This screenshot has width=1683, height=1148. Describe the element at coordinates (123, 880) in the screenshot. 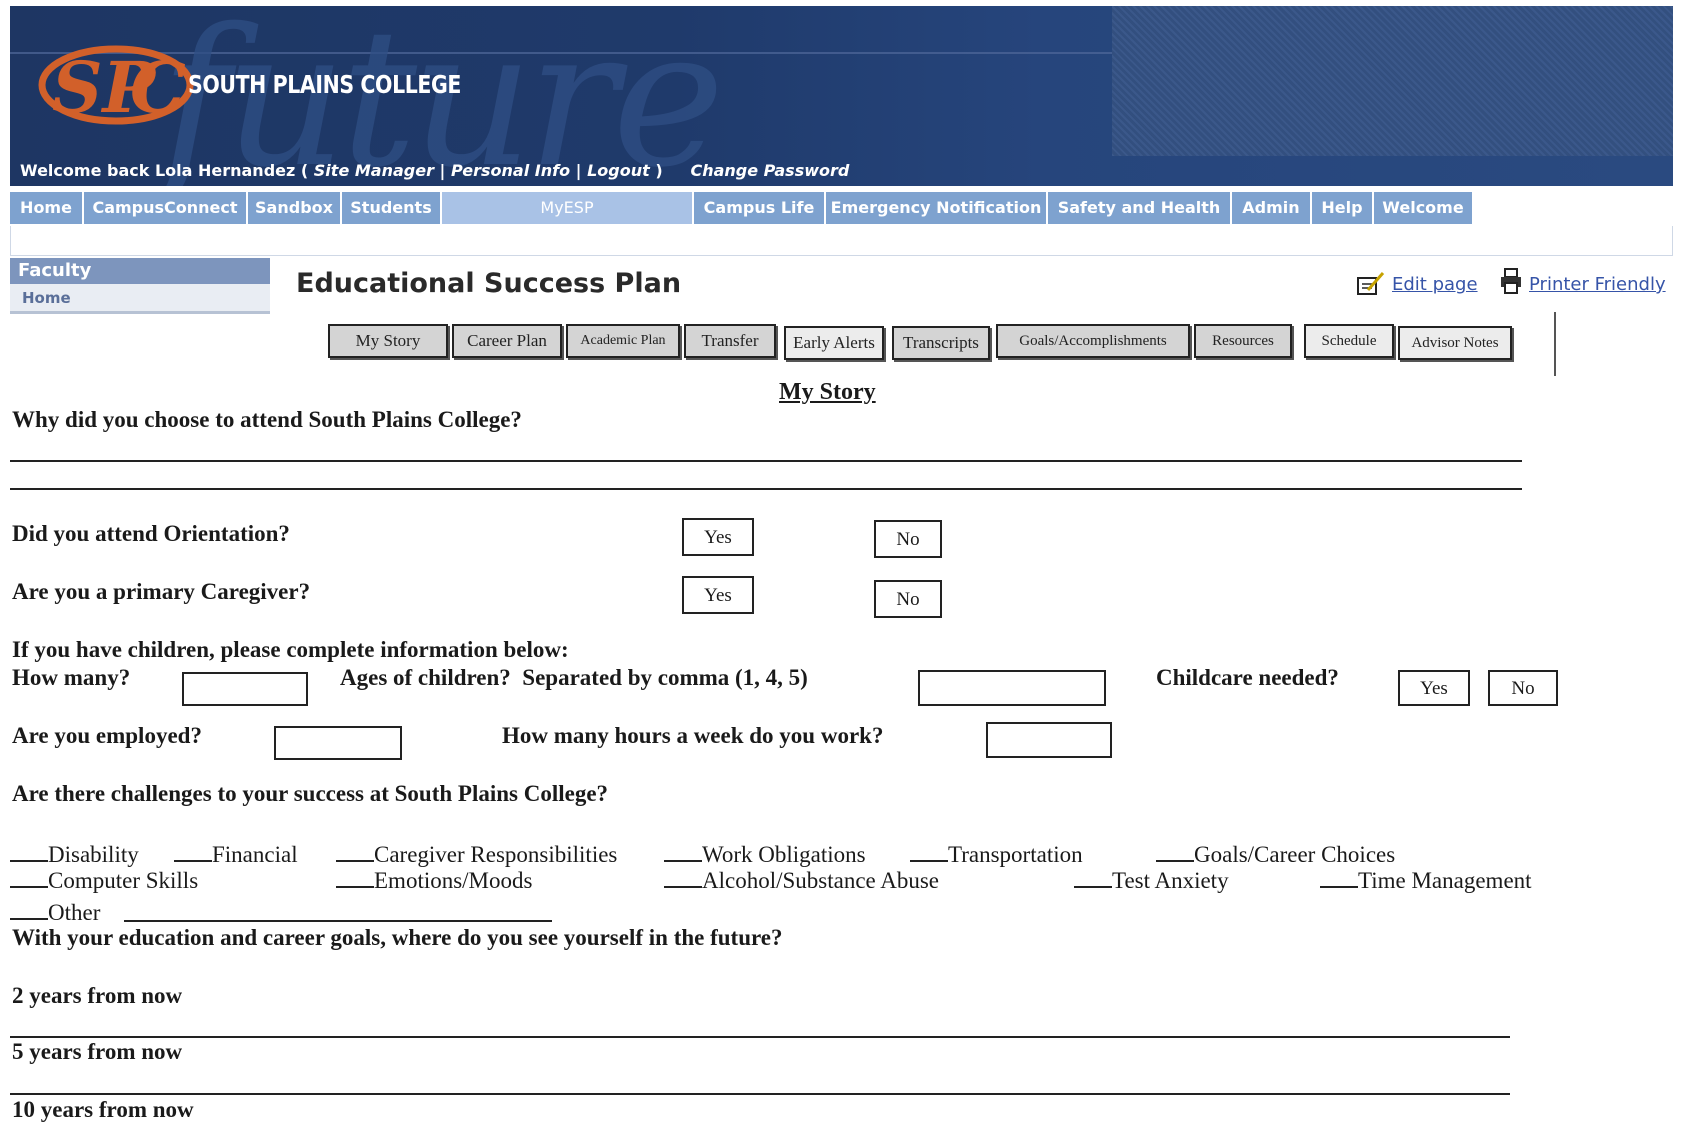

I see `option-label: Computer Skills` at that location.